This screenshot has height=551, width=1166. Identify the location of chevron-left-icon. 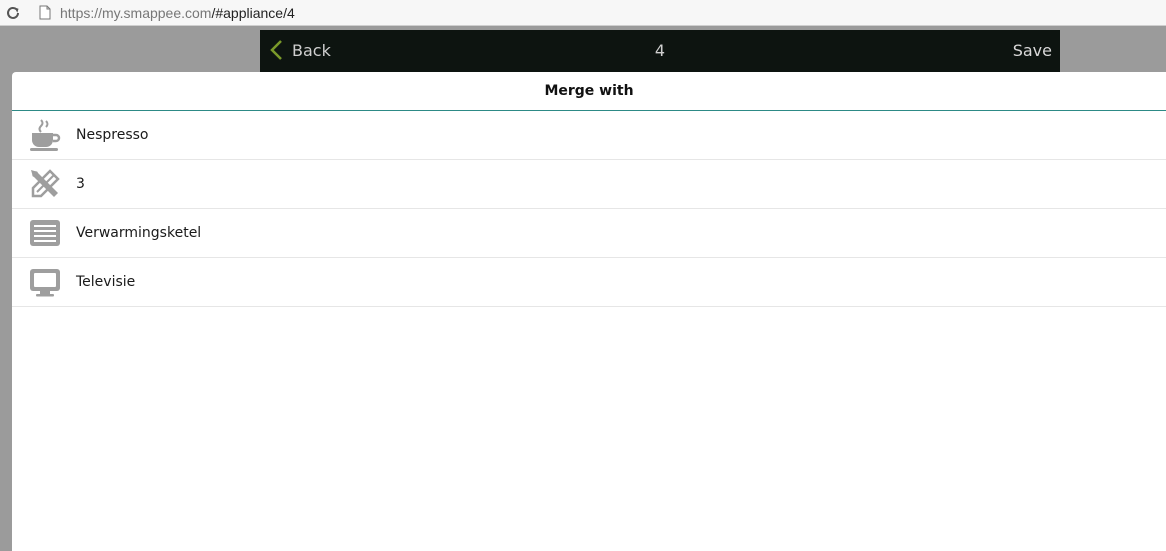
(276, 50).